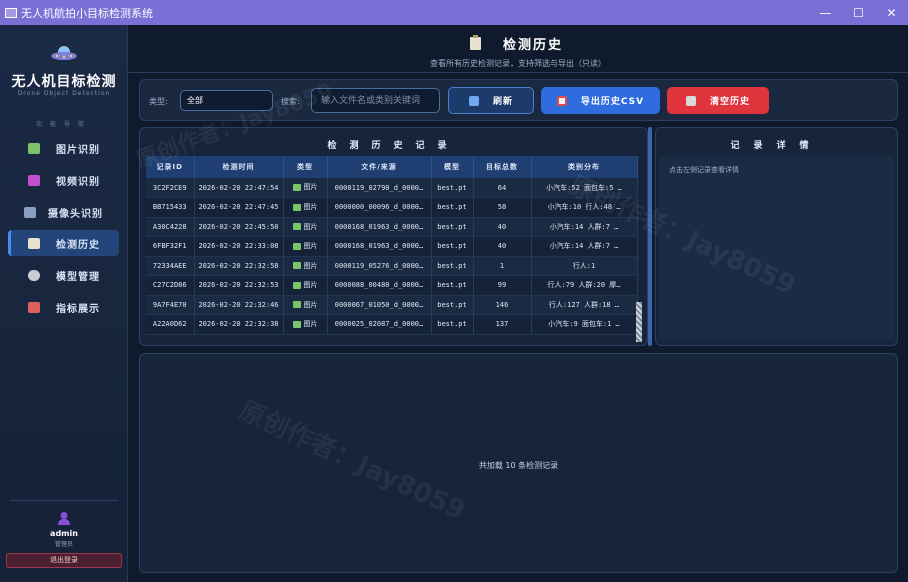 The image size is (908, 582). I want to click on type-label: 类型:, so click(158, 101).